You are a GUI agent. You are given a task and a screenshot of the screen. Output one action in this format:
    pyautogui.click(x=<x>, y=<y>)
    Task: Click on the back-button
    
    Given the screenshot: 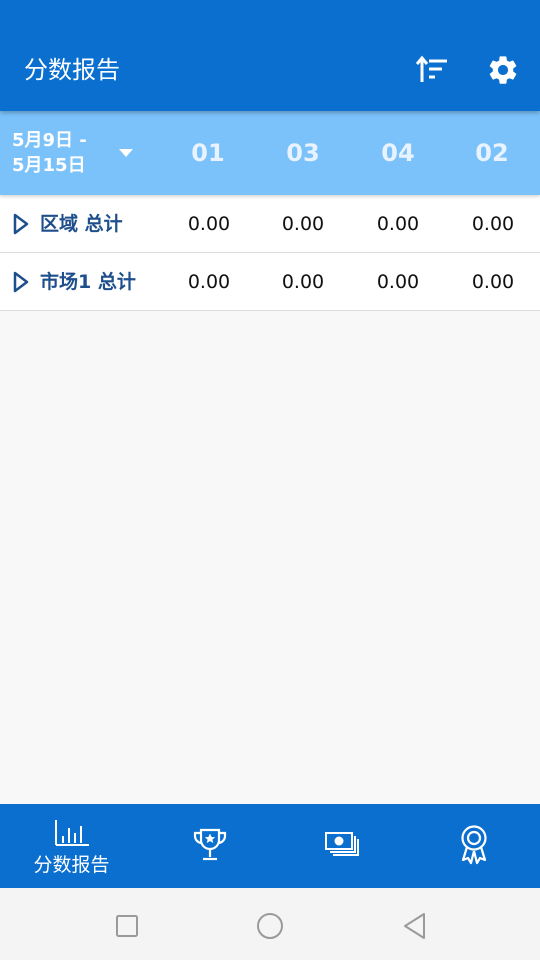 What is the action you would take?
    pyautogui.click(x=415, y=926)
    